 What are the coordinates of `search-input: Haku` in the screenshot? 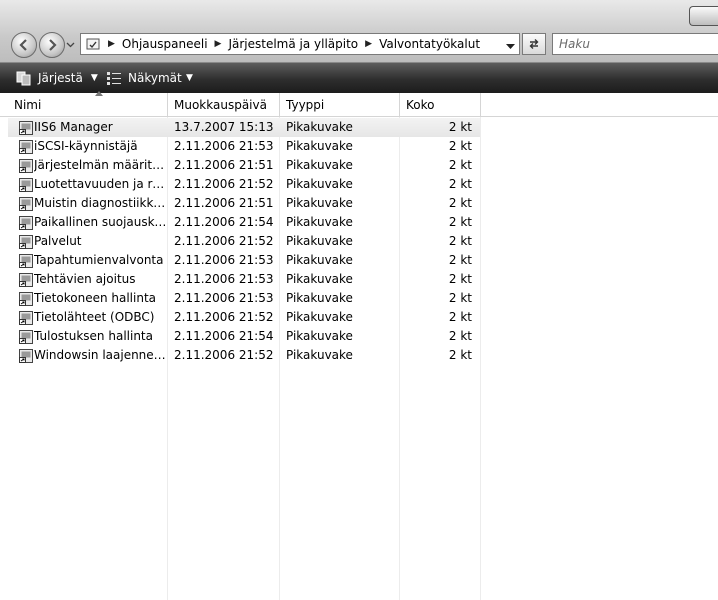 It's located at (635, 44).